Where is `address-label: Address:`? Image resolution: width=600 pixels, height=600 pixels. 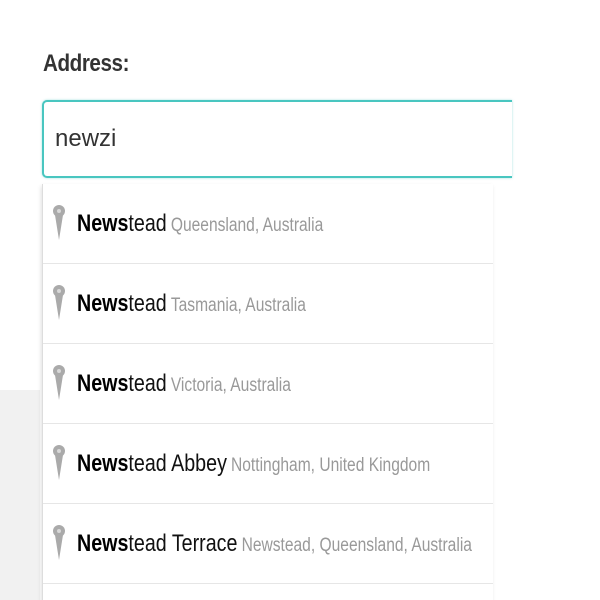 address-label: Address: is located at coordinates (86, 63).